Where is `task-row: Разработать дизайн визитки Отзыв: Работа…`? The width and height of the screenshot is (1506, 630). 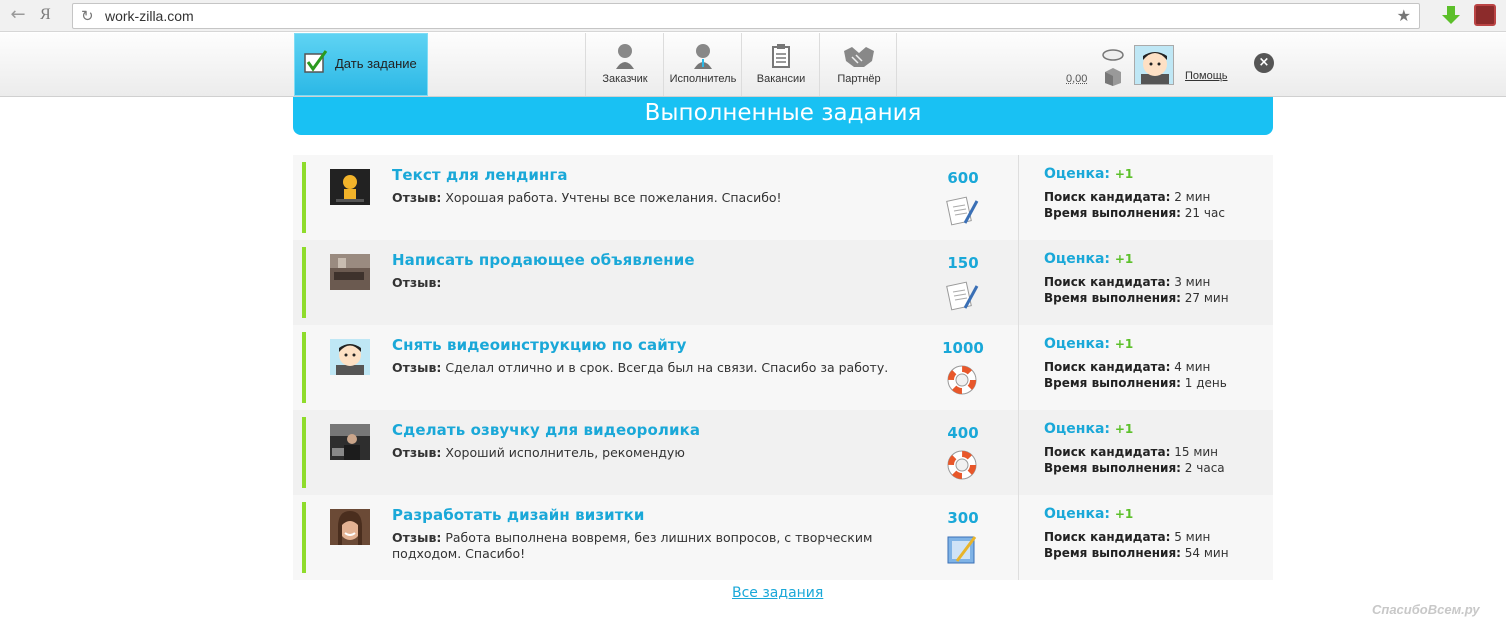 task-row: Разработать дизайн визитки Отзыв: Работа… is located at coordinates (783, 537).